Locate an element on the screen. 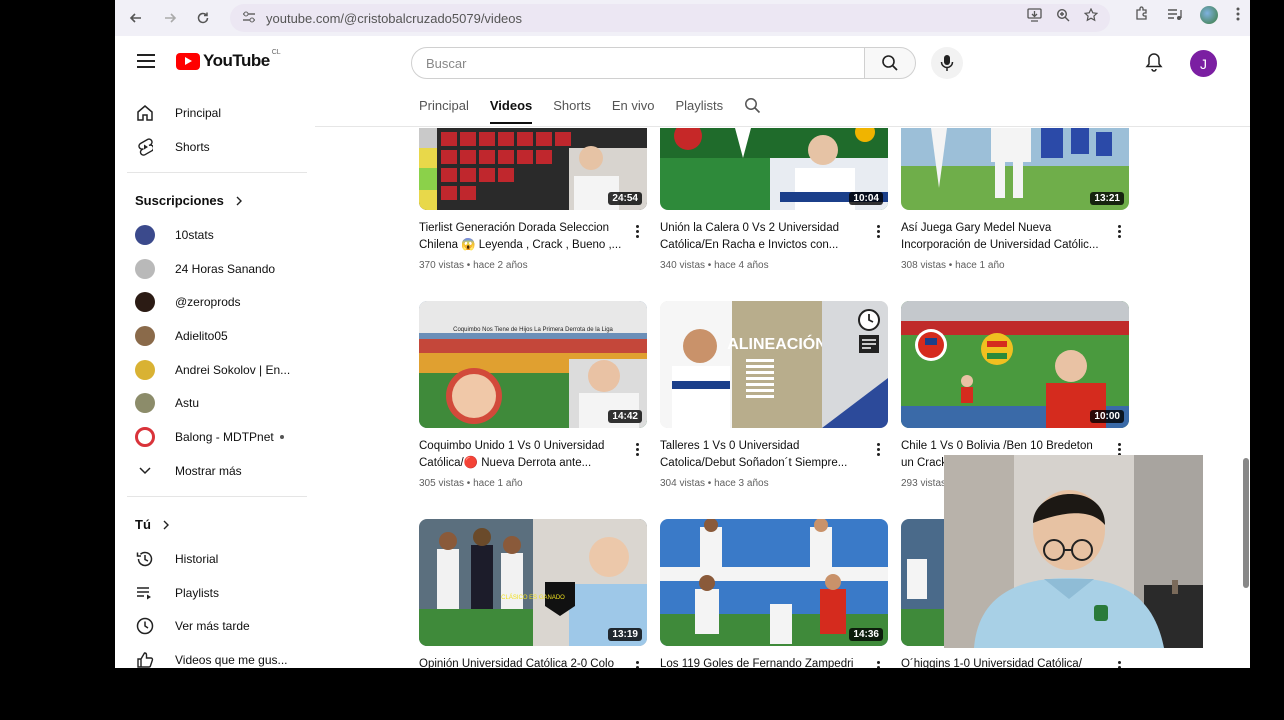  video-meta: 293 vistas is located at coordinates (924, 483).